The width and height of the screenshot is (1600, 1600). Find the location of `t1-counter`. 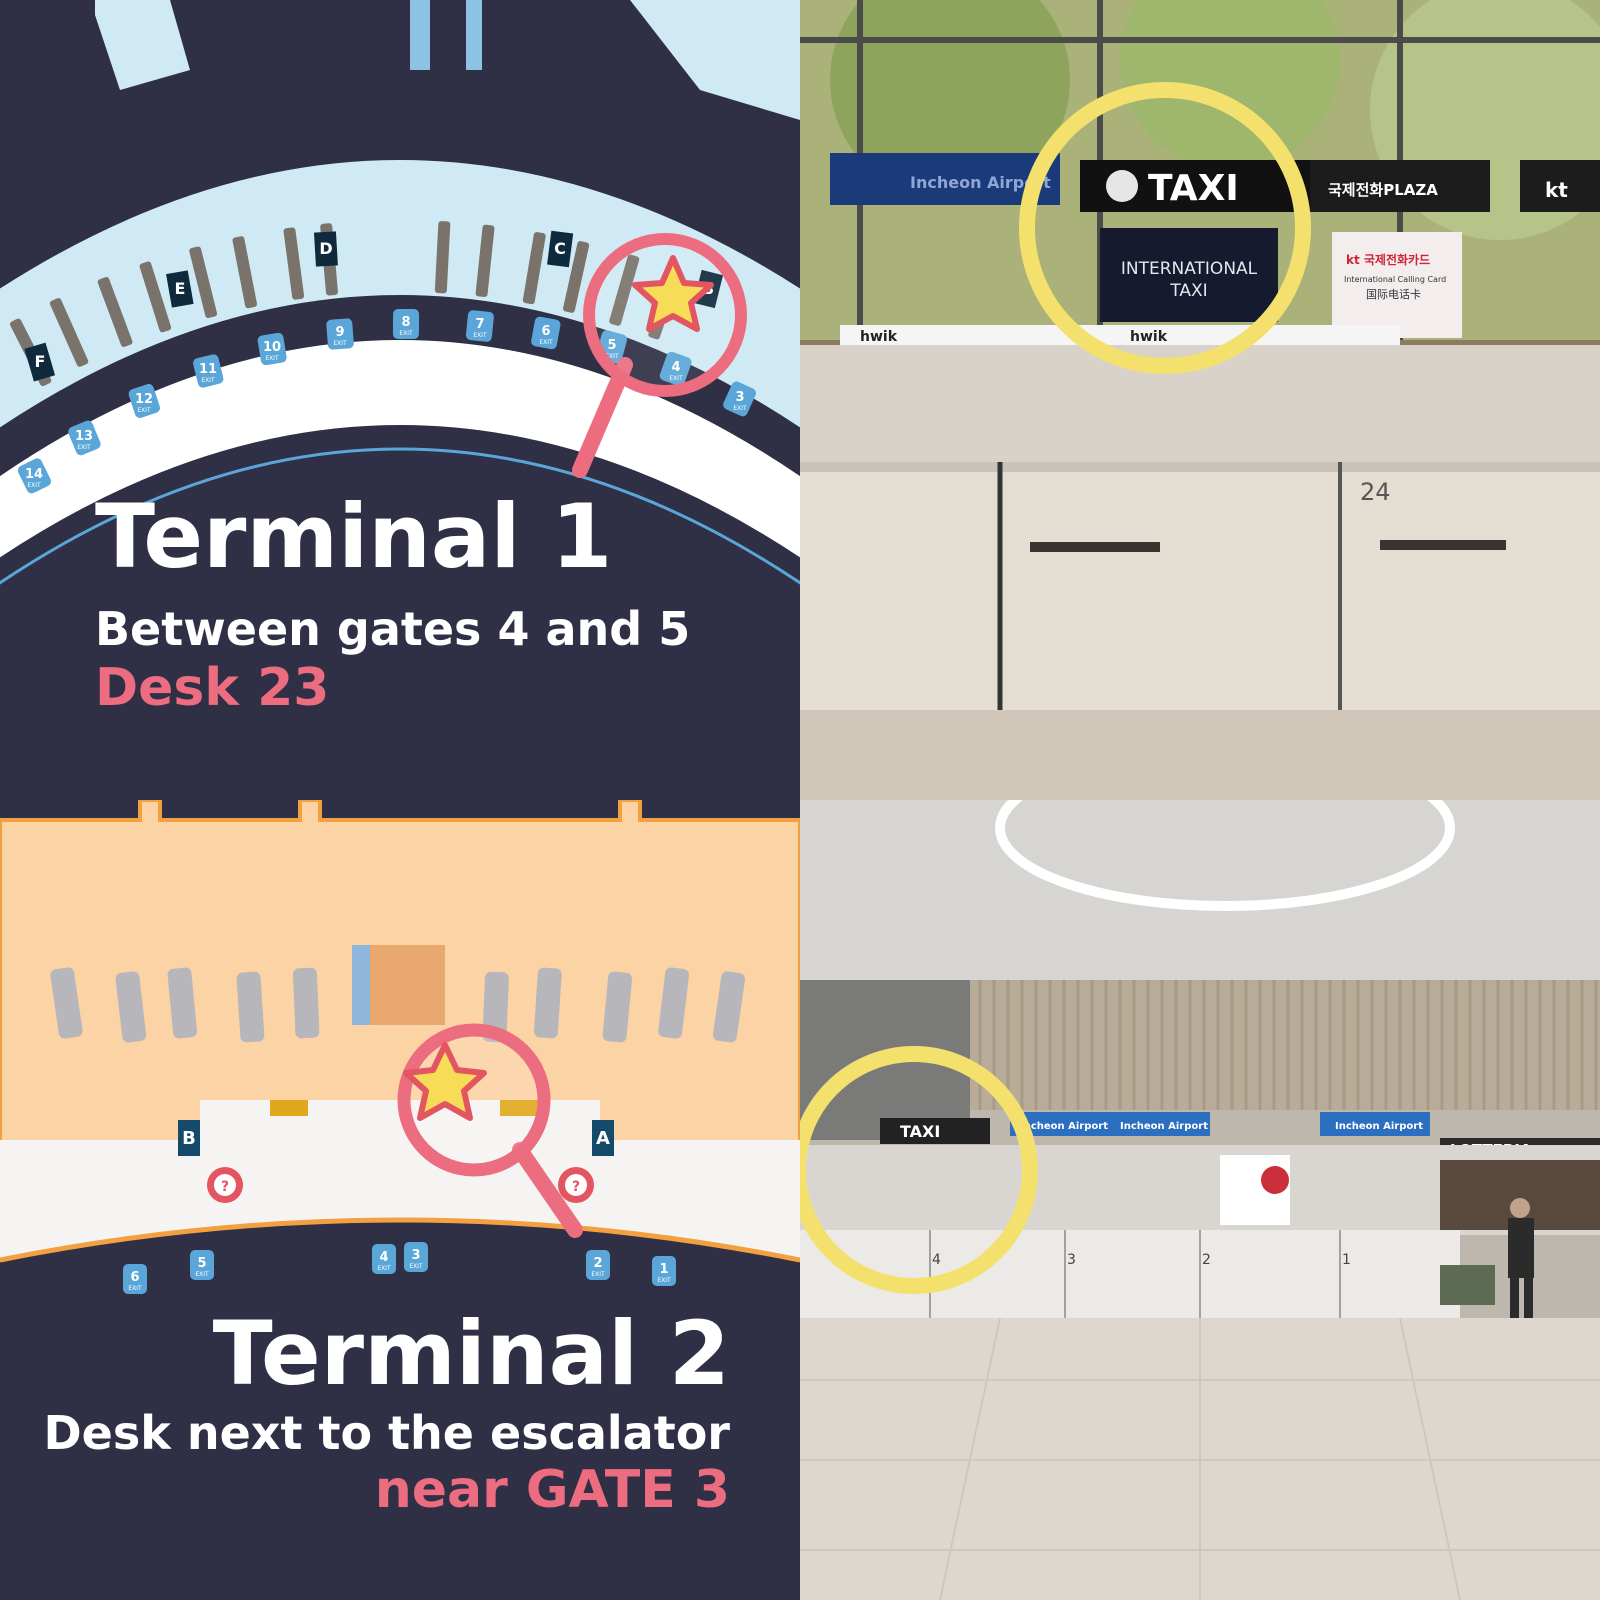

t1-counter is located at coordinates (1200, 586).